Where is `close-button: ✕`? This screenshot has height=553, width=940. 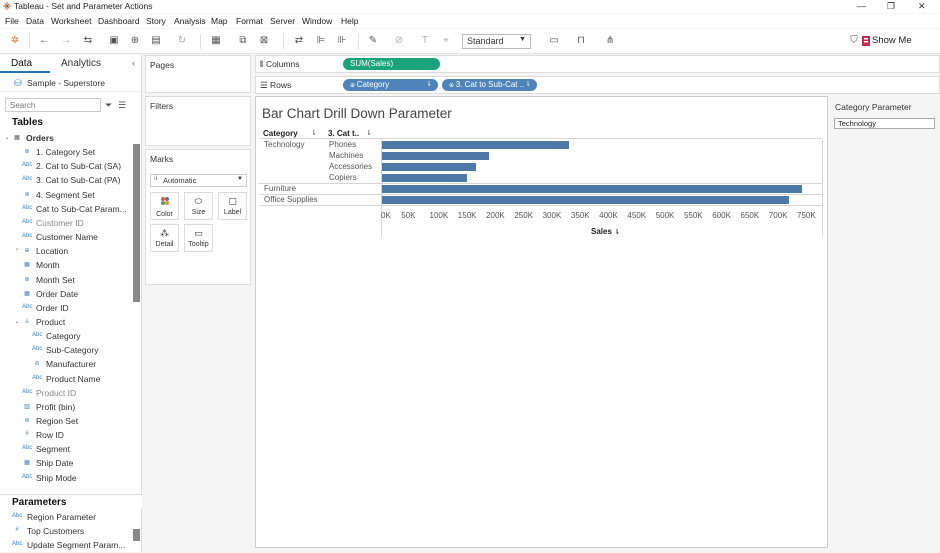
close-button: ✕ is located at coordinates (922, 6).